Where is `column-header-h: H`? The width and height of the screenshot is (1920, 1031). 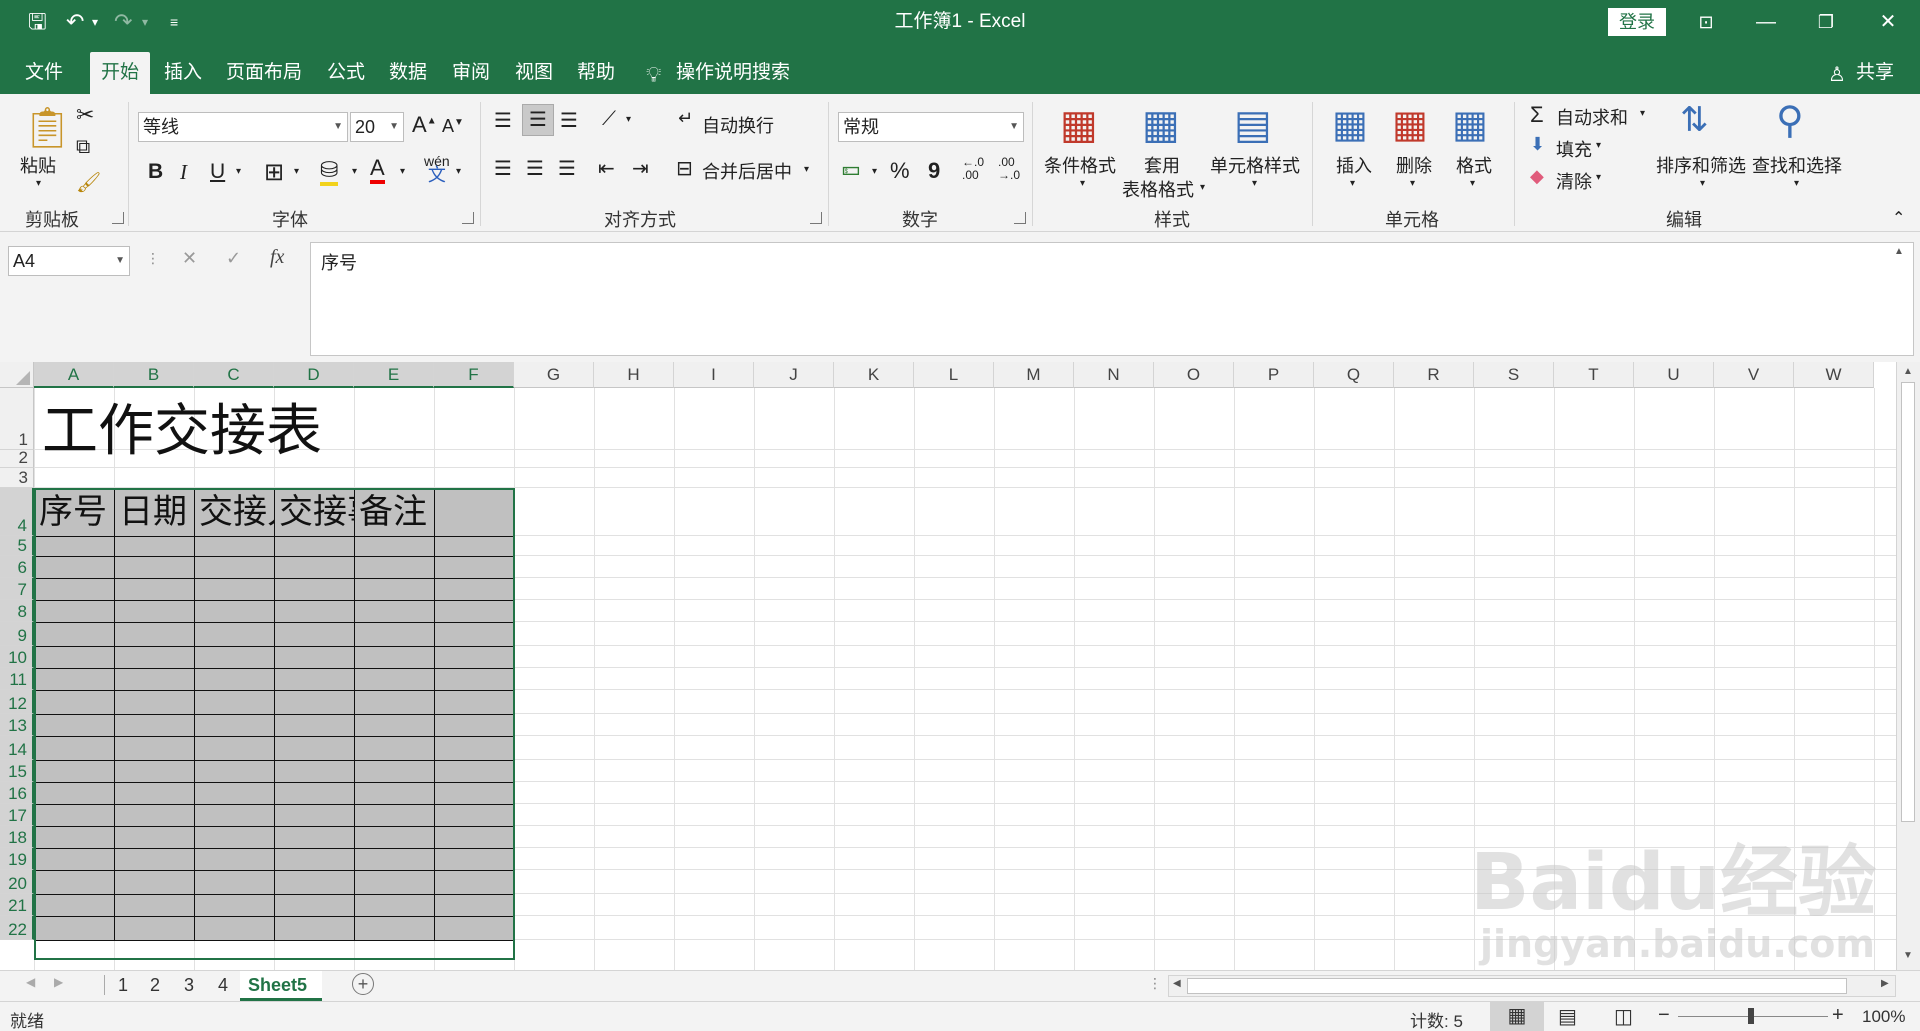 column-header-h: H is located at coordinates (634, 375).